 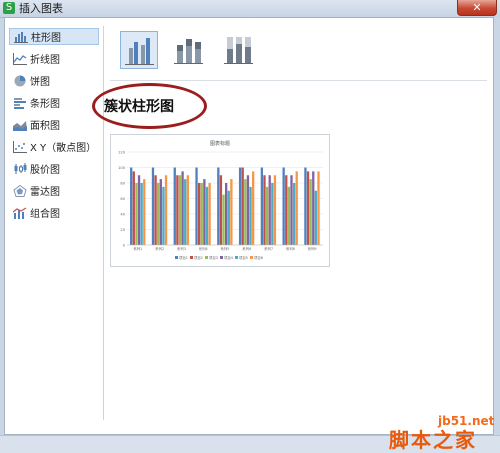 What do you see at coordinates (250, 9) in the screenshot?
I see `title-bar: S 插入图表 ✕` at bounding box center [250, 9].